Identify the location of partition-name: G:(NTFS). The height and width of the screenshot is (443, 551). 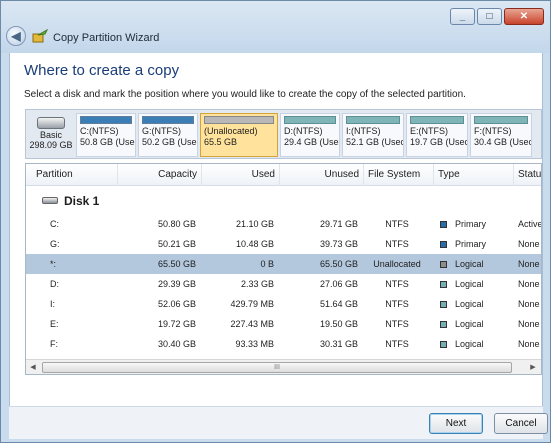
(161, 131).